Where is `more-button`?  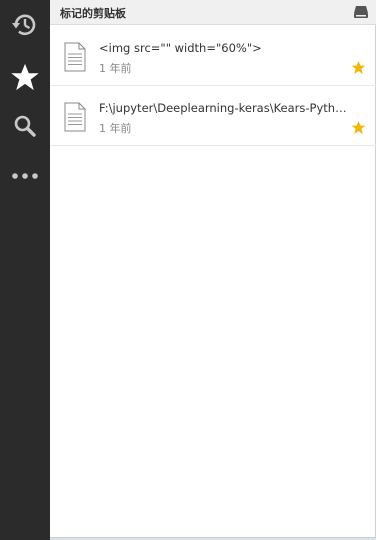
more-button is located at coordinates (25, 176).